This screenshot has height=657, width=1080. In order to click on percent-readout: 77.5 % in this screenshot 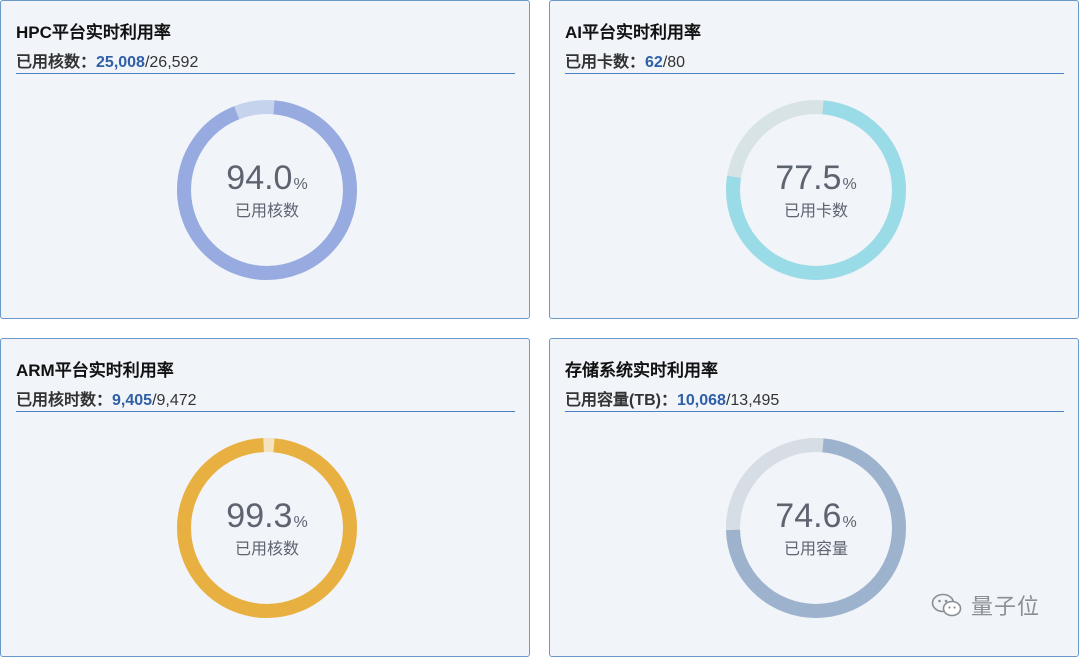, I will do `click(815, 178)`.